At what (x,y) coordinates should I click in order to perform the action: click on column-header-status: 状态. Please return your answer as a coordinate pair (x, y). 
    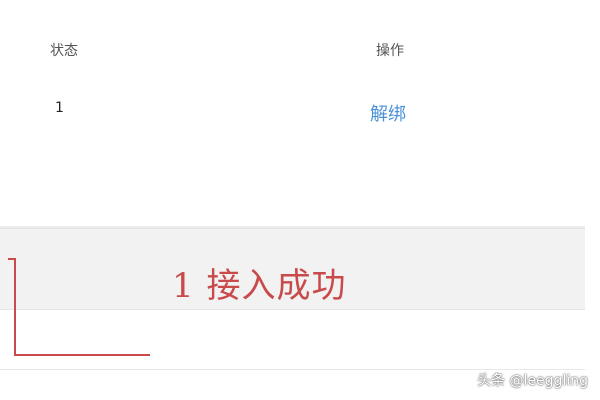
    Looking at the image, I should click on (64, 51).